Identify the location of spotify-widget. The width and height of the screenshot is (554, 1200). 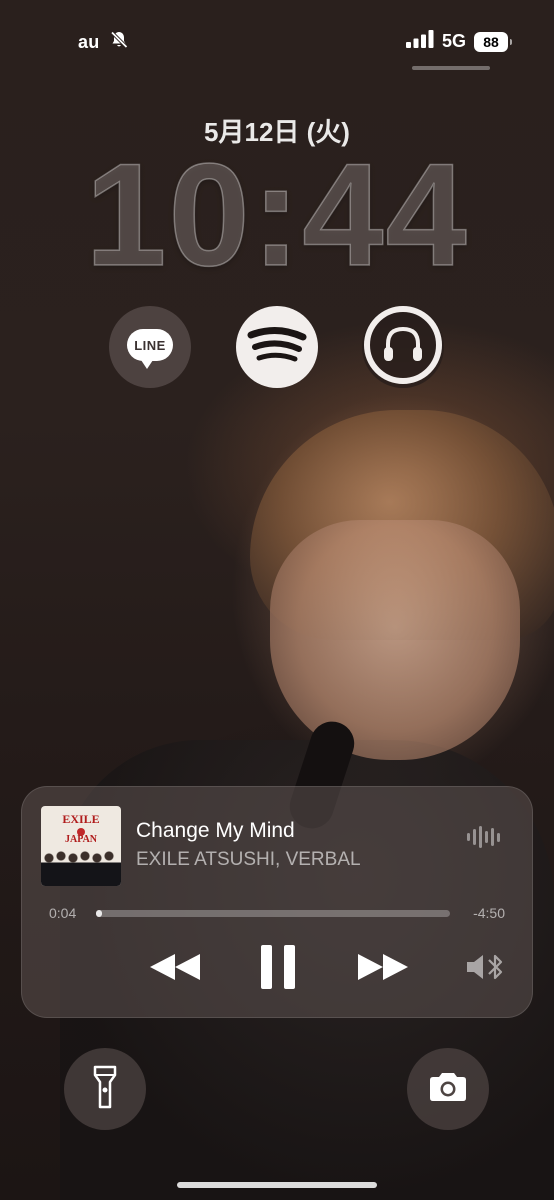
(277, 347).